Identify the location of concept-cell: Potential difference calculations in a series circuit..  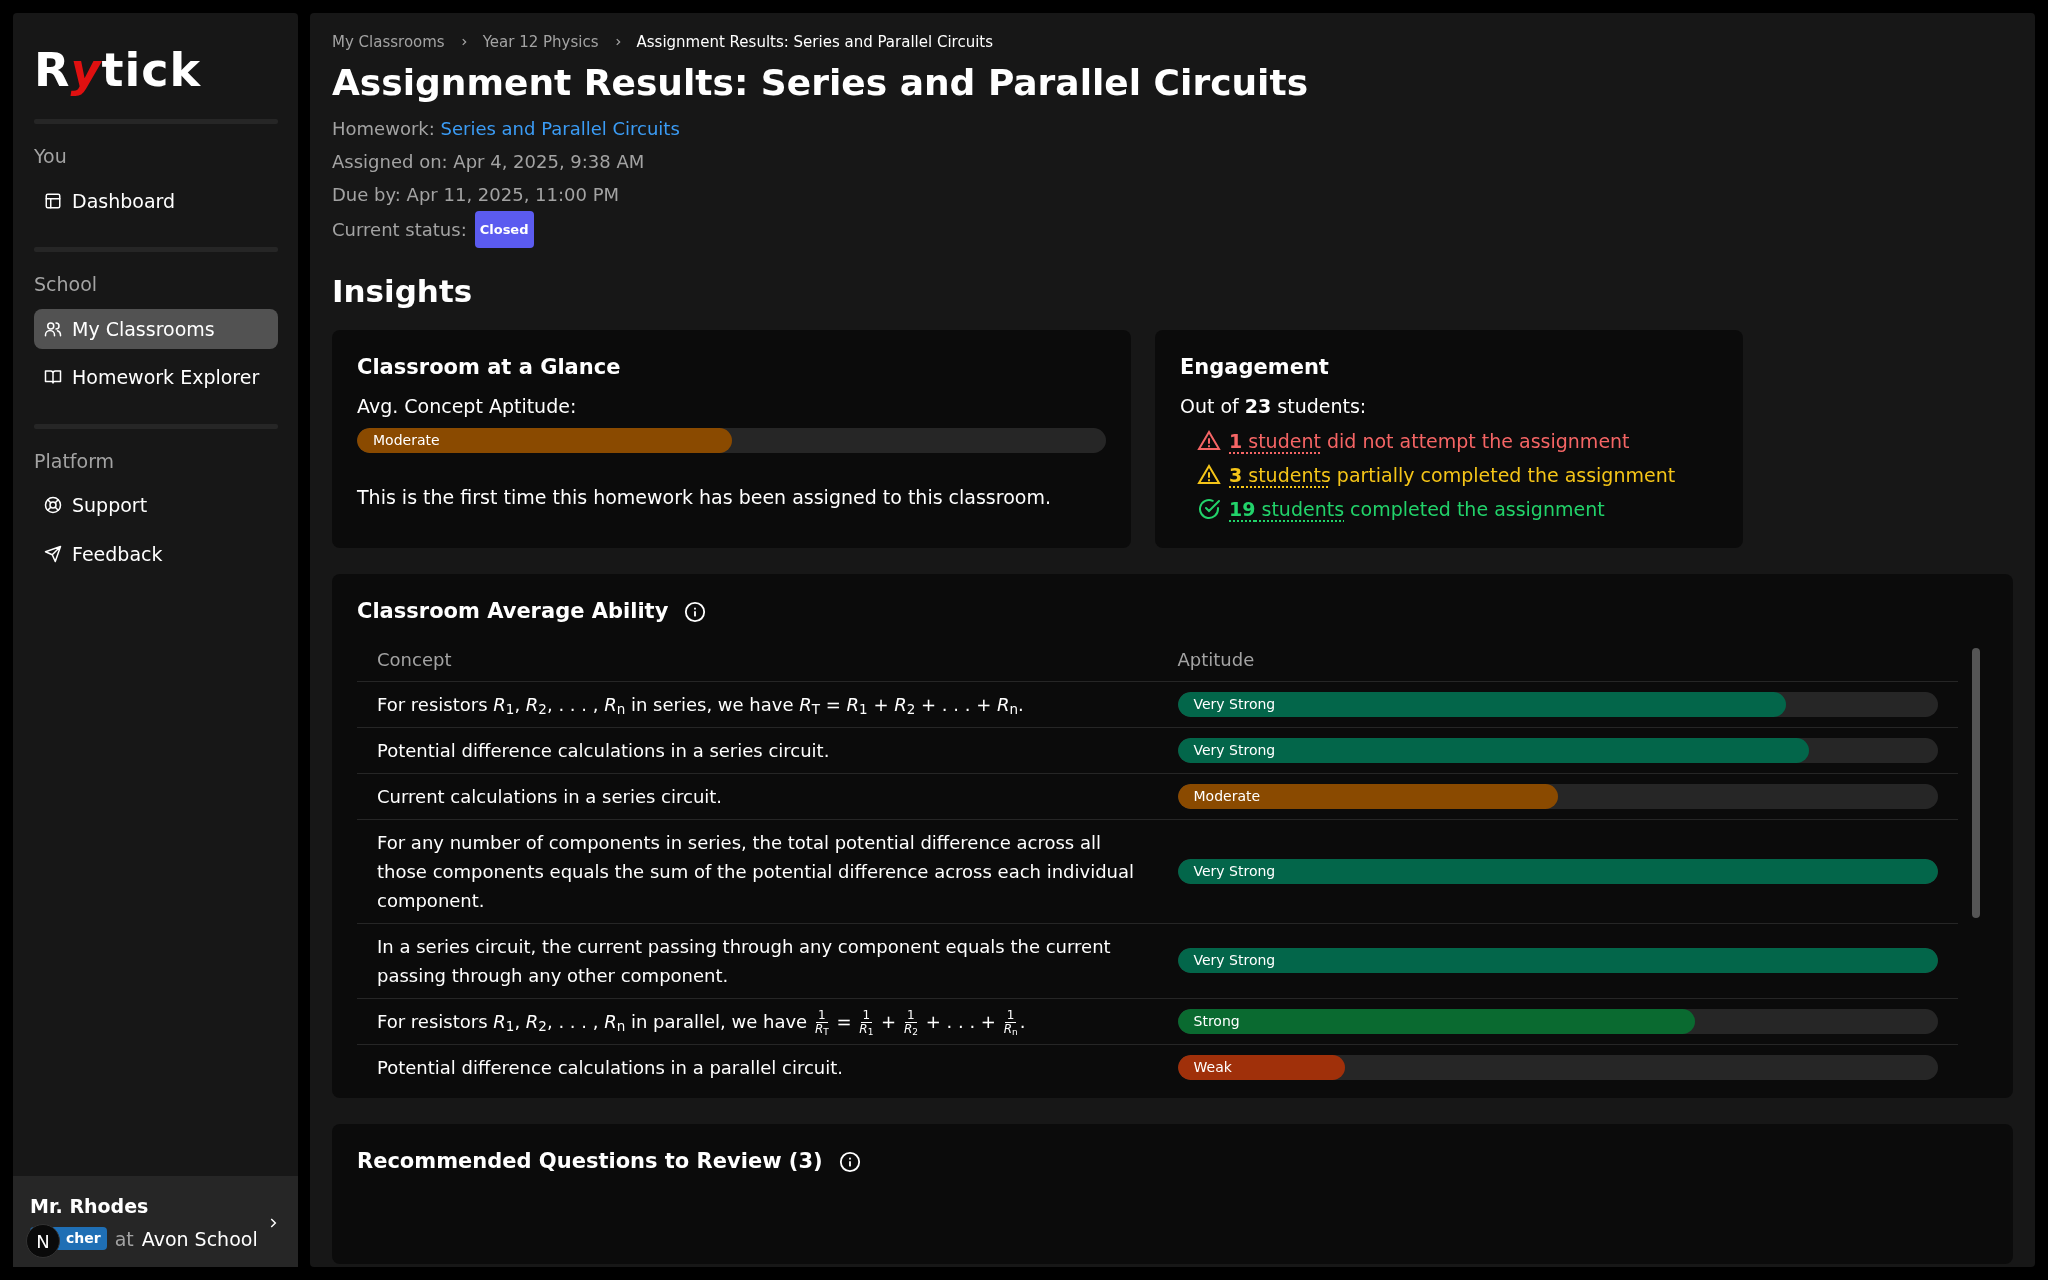
(757, 750).